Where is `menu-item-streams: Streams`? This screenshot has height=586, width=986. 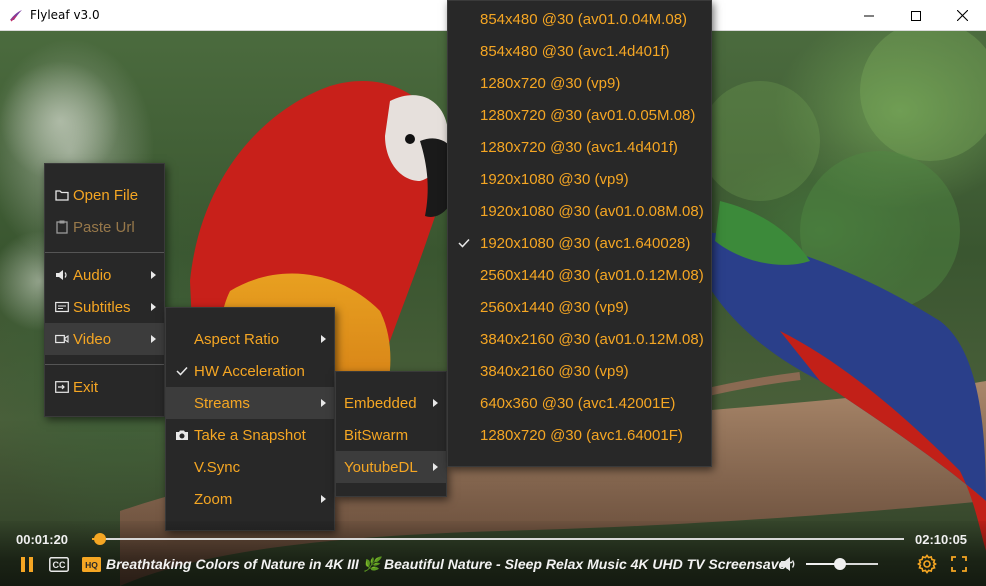
menu-item-streams: Streams is located at coordinates (250, 403).